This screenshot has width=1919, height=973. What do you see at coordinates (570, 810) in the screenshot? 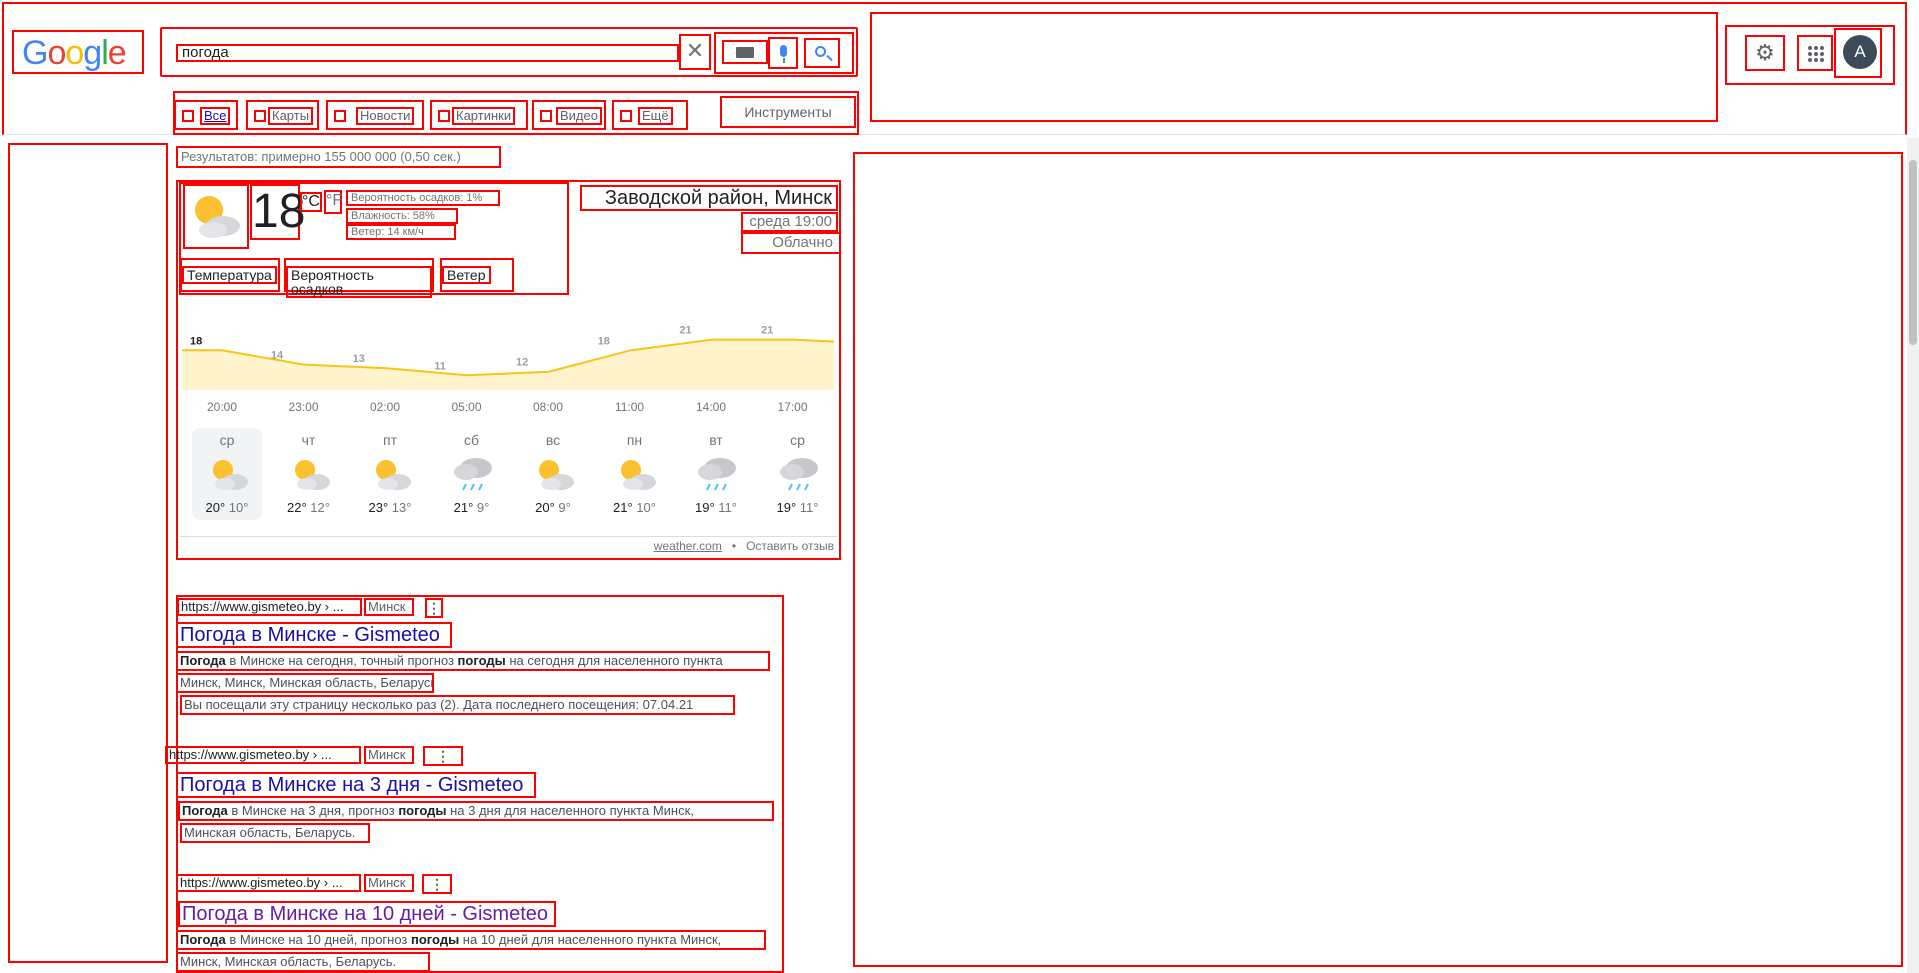
I see `snippet-text: на 3 дня для населенного пункта Минск,` at bounding box center [570, 810].